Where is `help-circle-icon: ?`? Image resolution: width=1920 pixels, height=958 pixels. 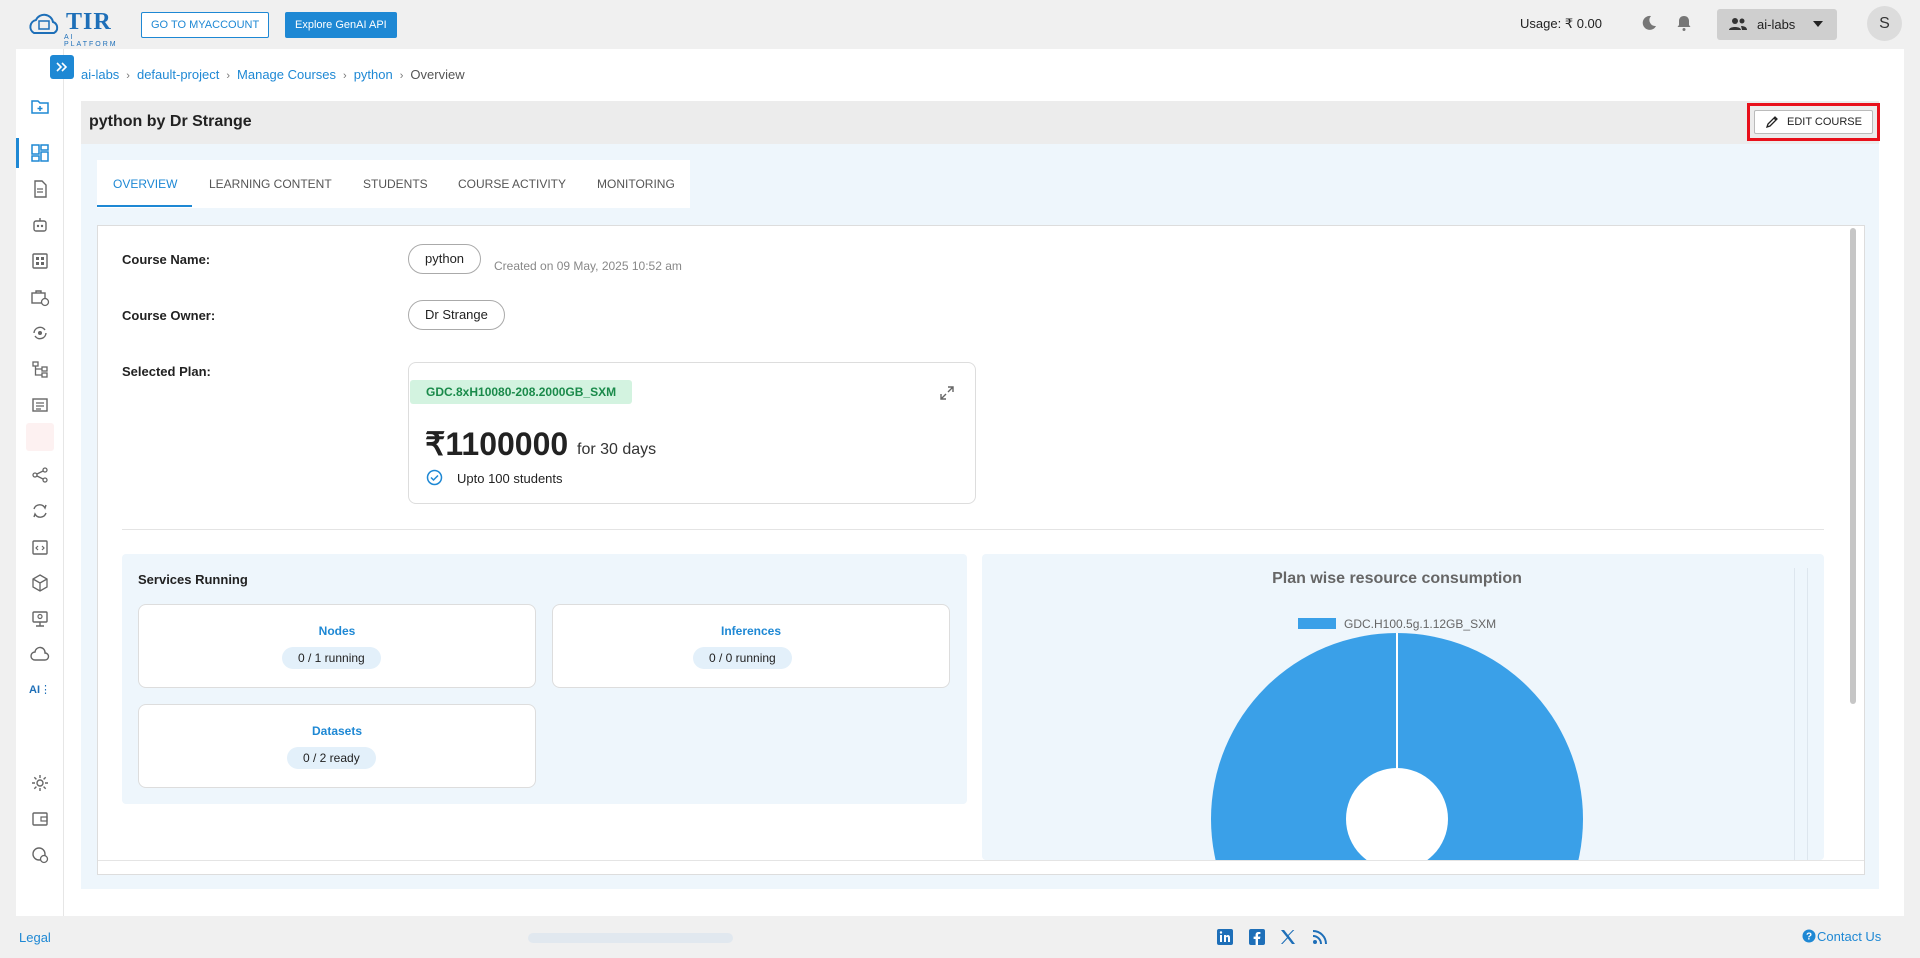 help-circle-icon: ? is located at coordinates (1809, 936).